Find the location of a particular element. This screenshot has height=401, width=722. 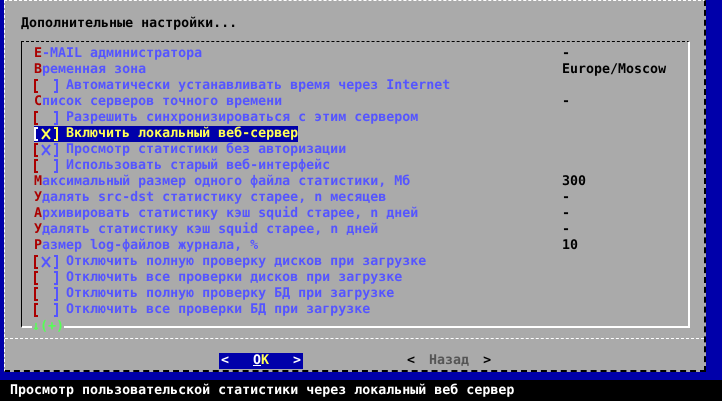

menu-item: Удалять src-dst статистику старее, n месяцев is located at coordinates (210, 198).